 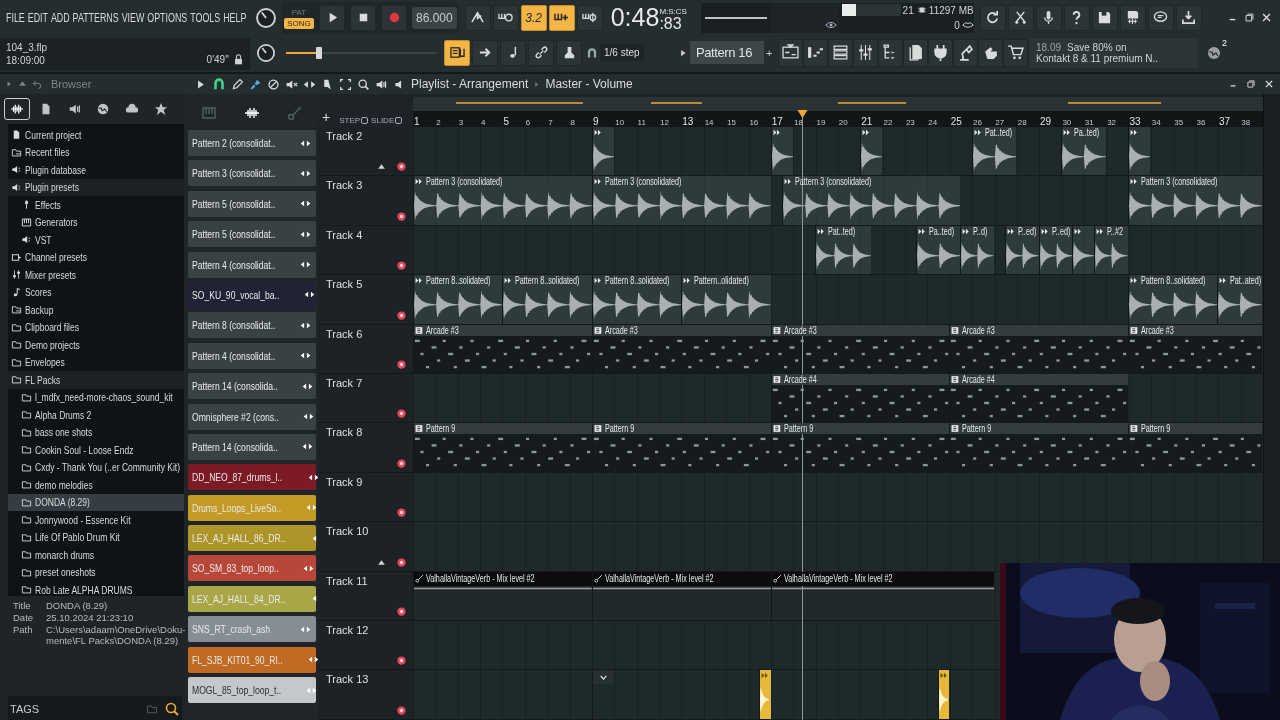 What do you see at coordinates (205, 17) in the screenshot?
I see `menu-item: TOOLS` at bounding box center [205, 17].